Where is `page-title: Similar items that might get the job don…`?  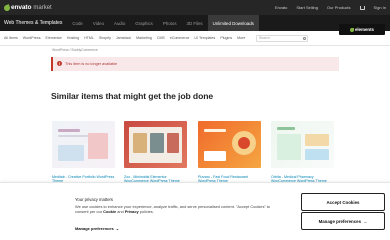
page-title: Similar items that might get the job don… is located at coordinates (132, 96).